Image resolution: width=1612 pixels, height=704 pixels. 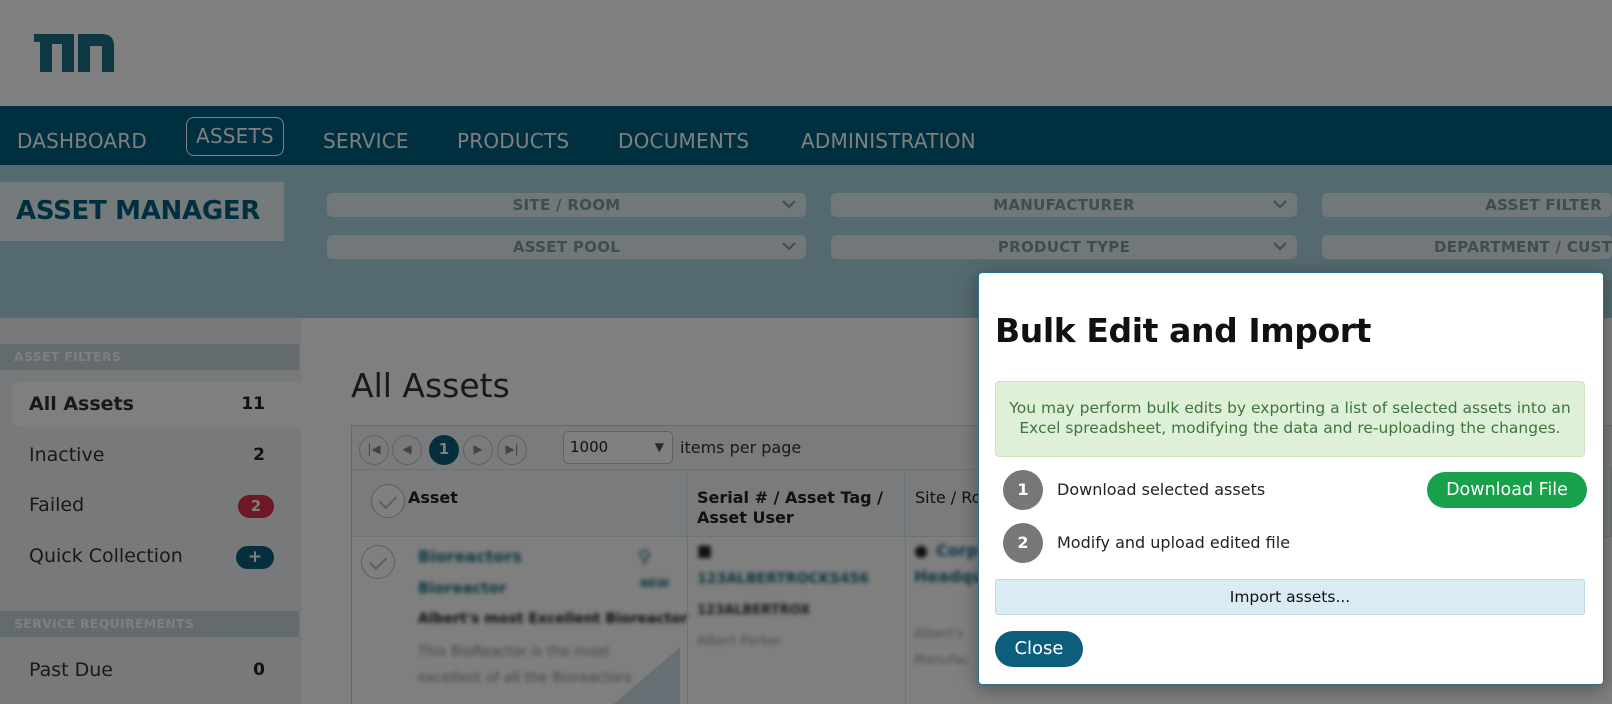 I want to click on modal-title: Bulk Edit and Import, so click(x=1183, y=330).